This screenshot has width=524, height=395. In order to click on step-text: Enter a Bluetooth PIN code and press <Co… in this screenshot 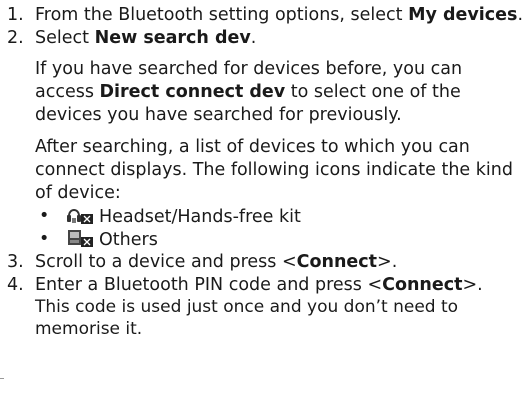, I will do `click(259, 285)`.